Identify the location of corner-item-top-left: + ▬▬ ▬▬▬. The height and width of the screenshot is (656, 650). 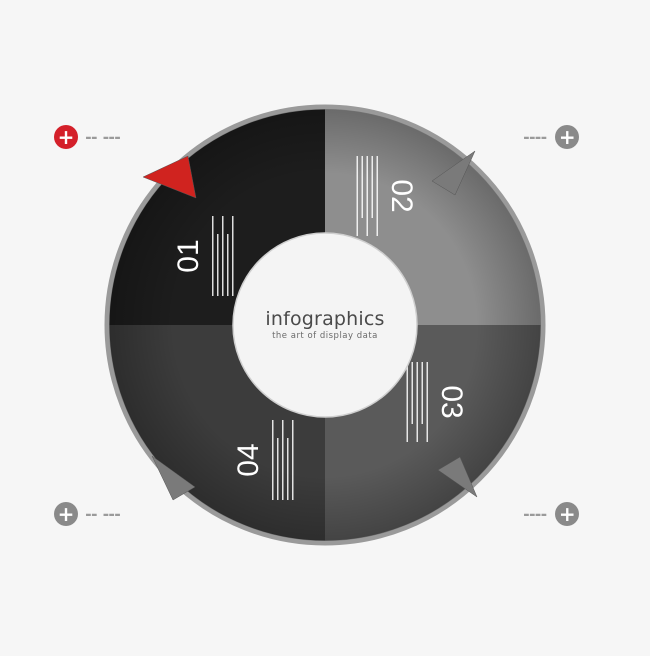
(87, 137).